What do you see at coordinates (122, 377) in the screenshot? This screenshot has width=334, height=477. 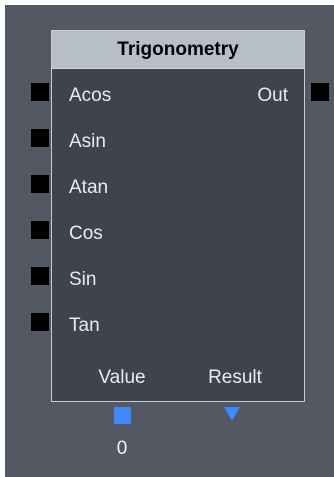 I see `value-label: Value` at bounding box center [122, 377].